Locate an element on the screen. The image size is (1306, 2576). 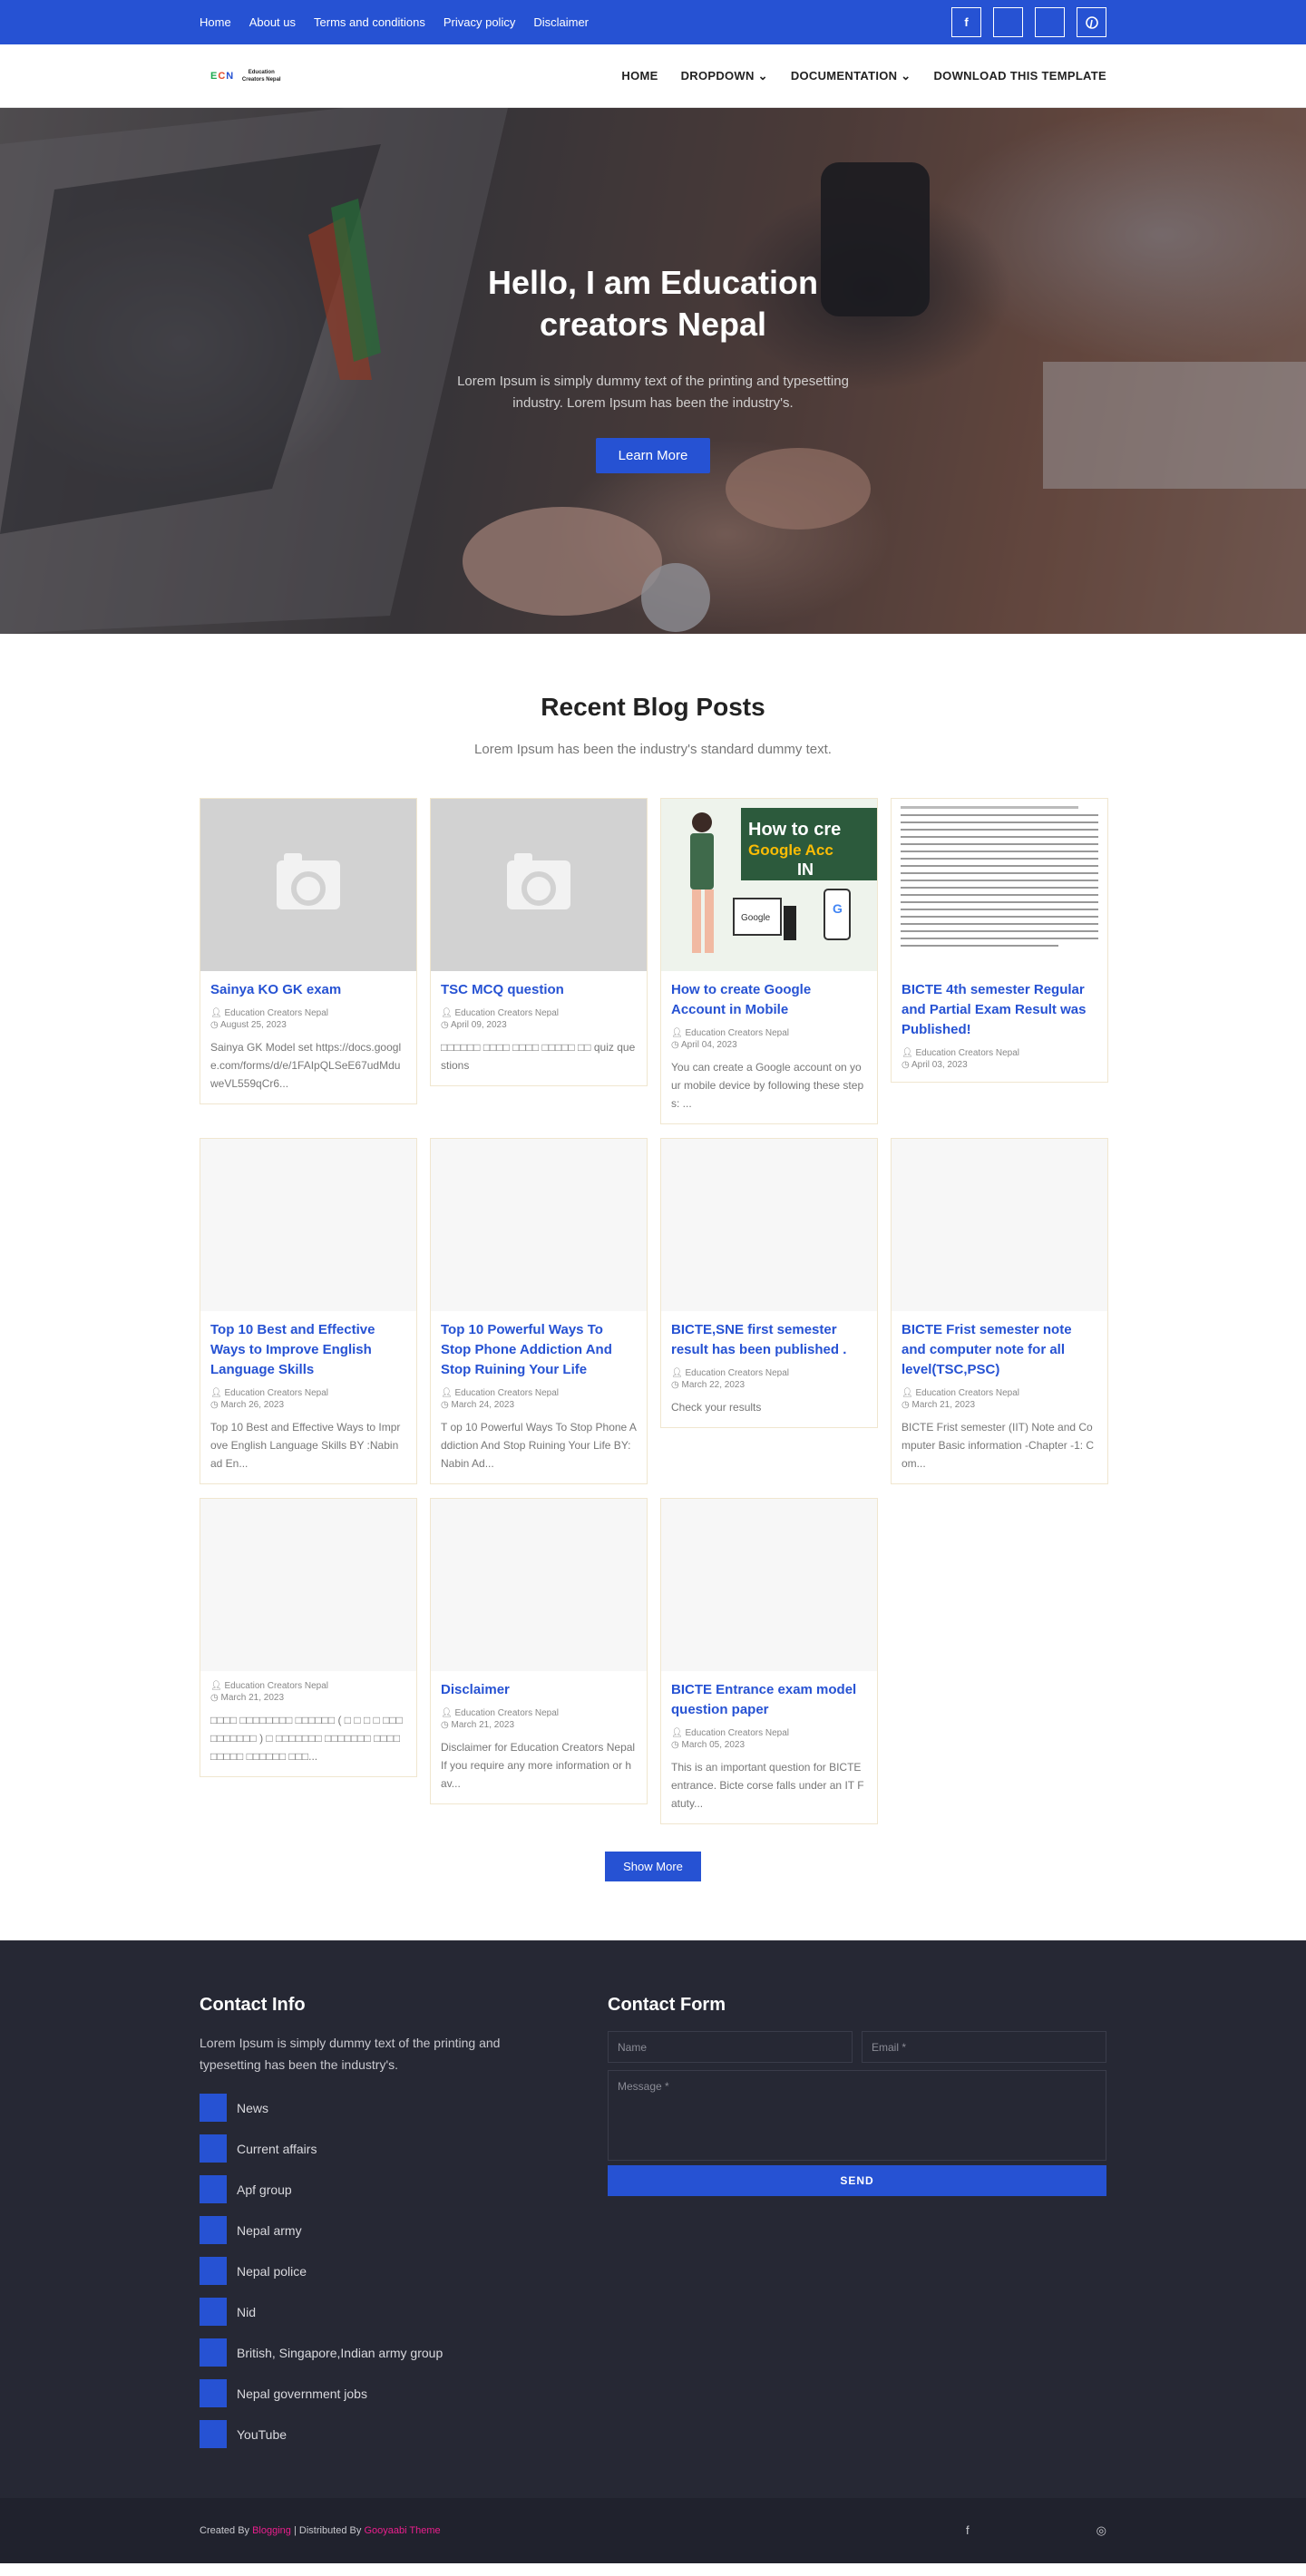
top-link-about: About us is located at coordinates (272, 22).